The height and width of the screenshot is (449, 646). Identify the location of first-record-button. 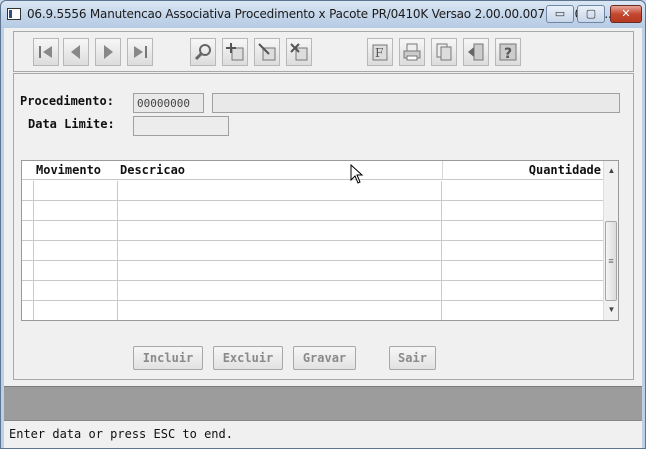
(46, 52).